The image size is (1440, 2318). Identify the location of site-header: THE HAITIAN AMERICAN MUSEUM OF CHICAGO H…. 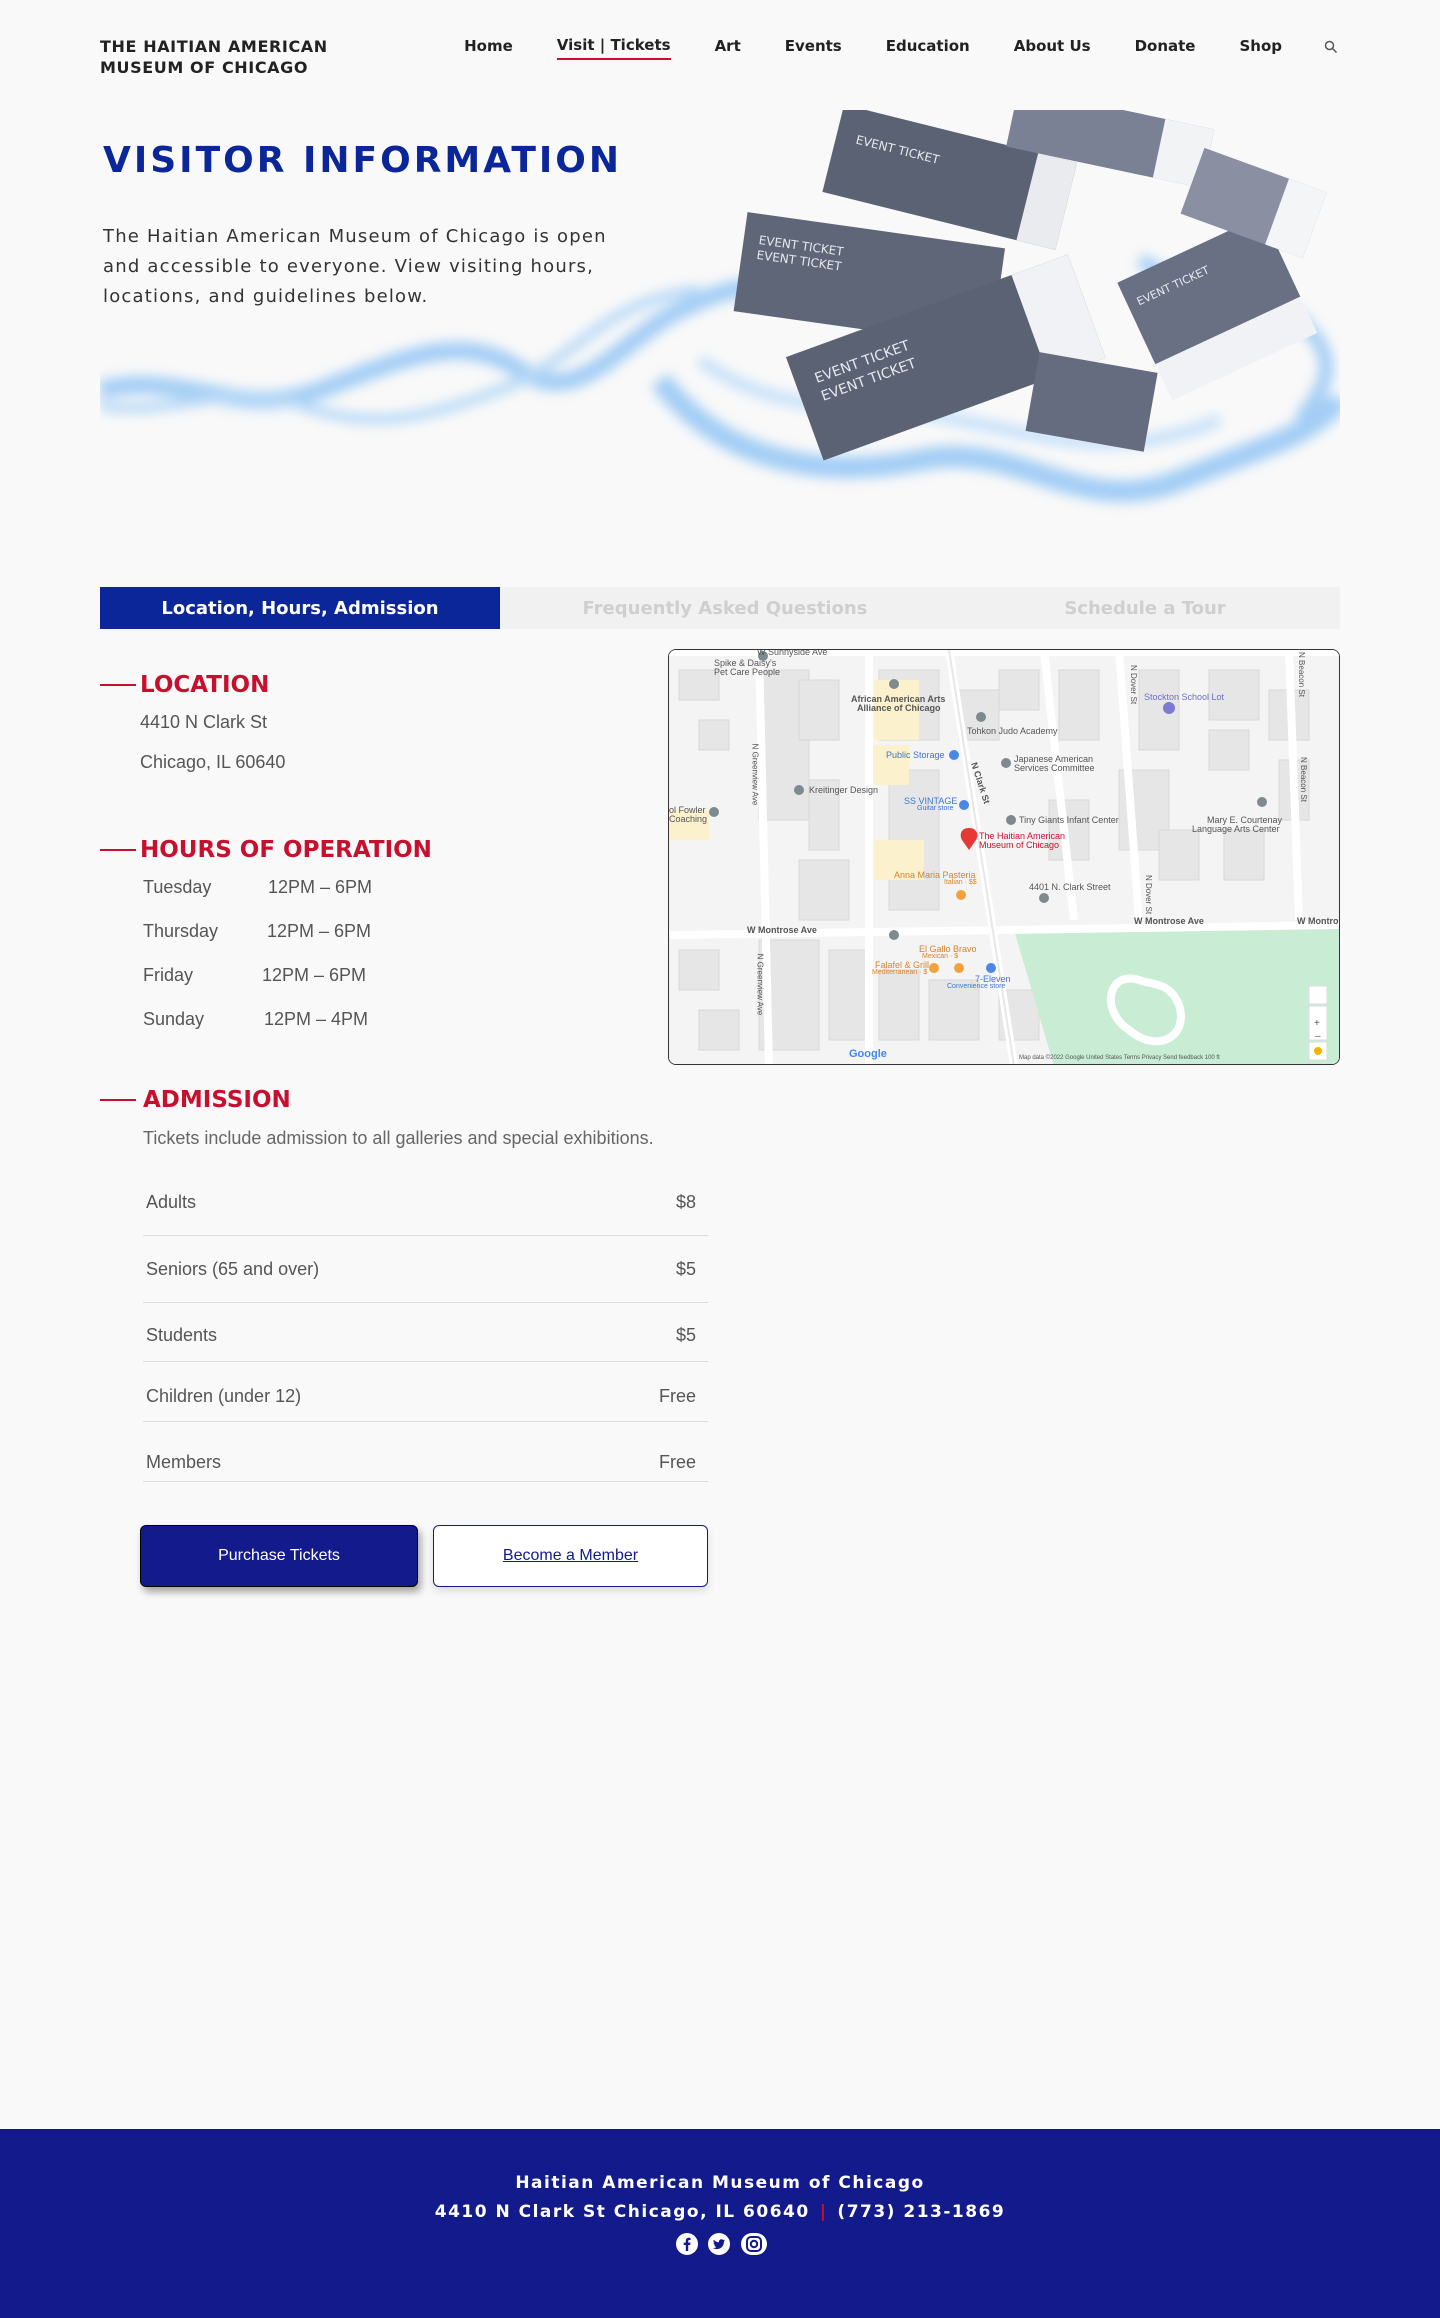
(720, 50).